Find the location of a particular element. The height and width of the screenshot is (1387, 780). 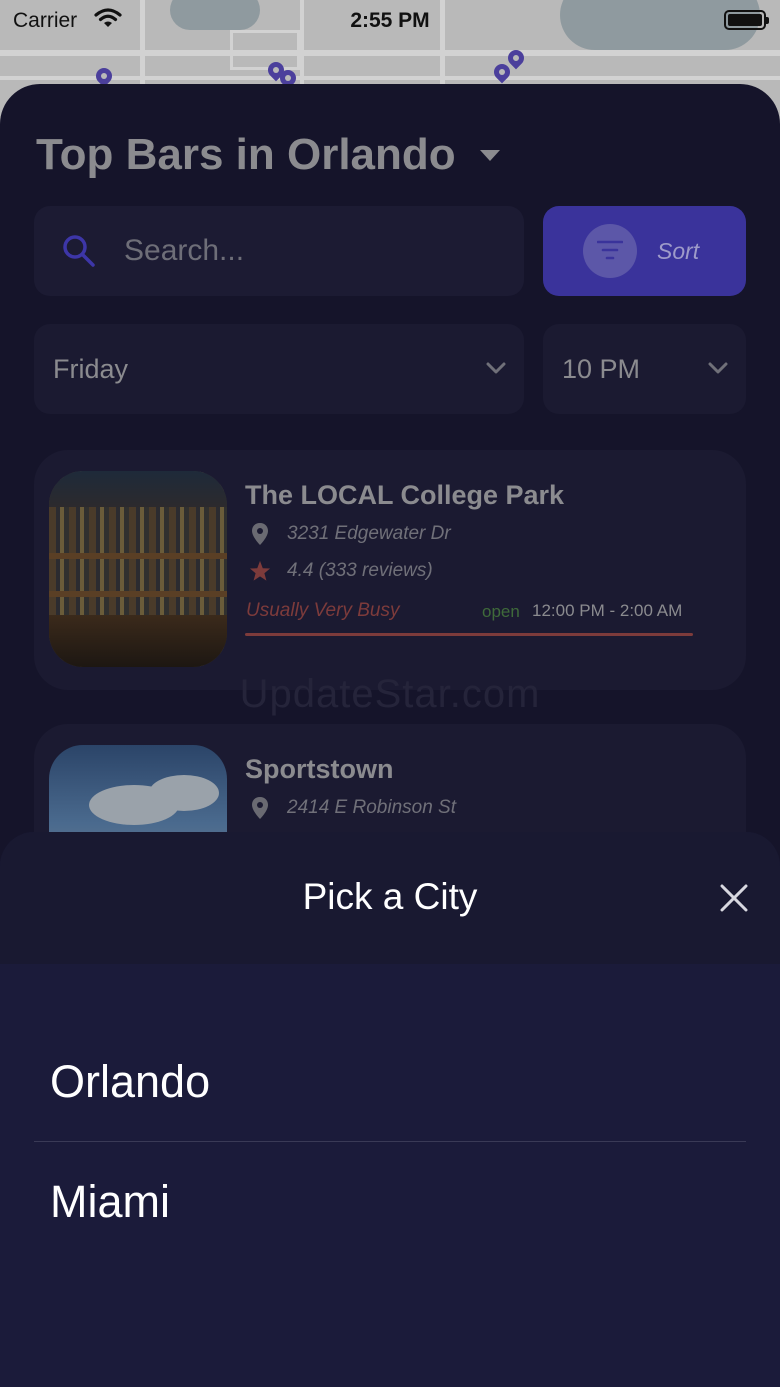

city-picker-header: Pick a City is located at coordinates (390, 898).